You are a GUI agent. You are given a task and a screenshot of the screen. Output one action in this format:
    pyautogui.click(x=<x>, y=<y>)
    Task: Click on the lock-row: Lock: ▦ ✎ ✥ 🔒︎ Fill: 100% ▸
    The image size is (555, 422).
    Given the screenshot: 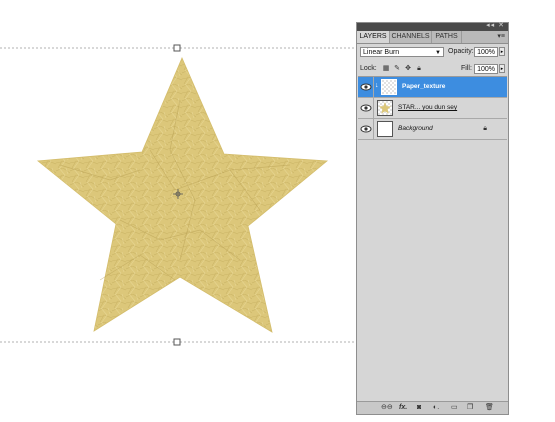 What is the action you would take?
    pyautogui.click(x=433, y=69)
    